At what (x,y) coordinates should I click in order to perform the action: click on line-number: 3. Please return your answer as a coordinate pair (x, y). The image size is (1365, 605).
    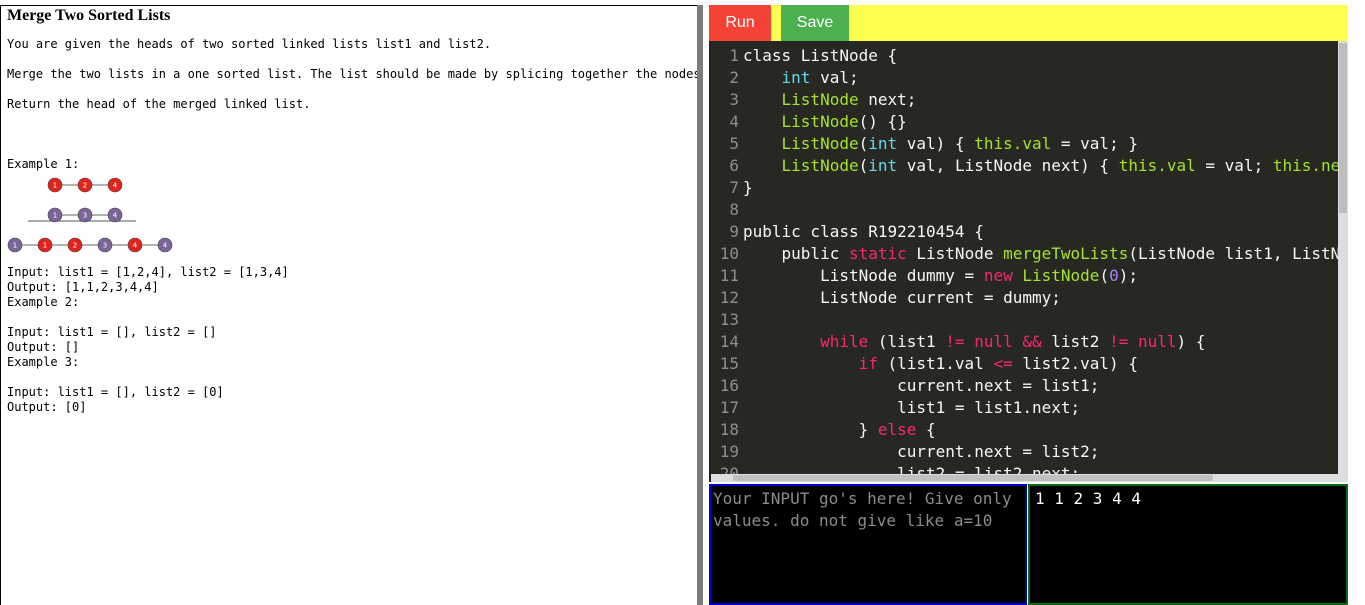
    Looking at the image, I should click on (734, 99).